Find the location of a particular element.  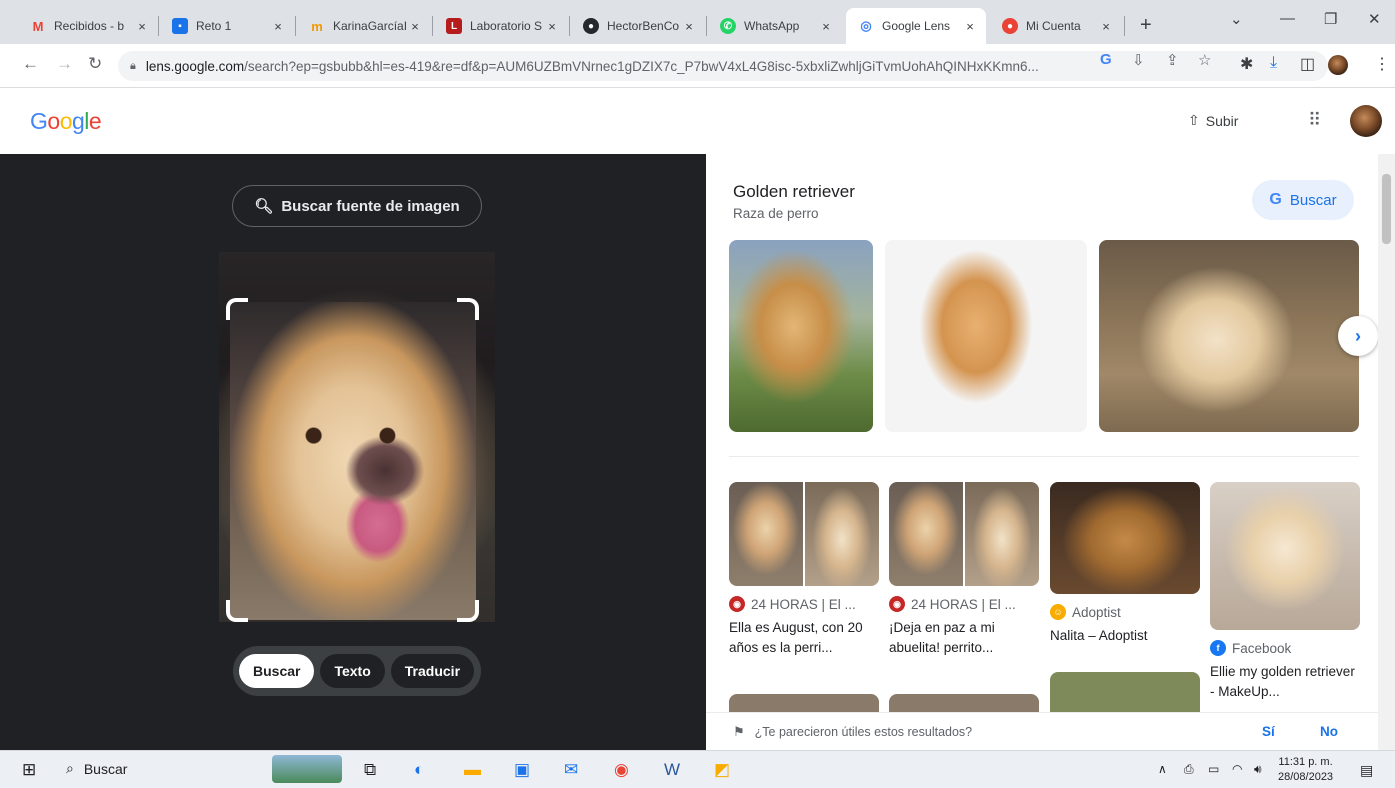

crop-handle-top-right is located at coordinates (468, 309).